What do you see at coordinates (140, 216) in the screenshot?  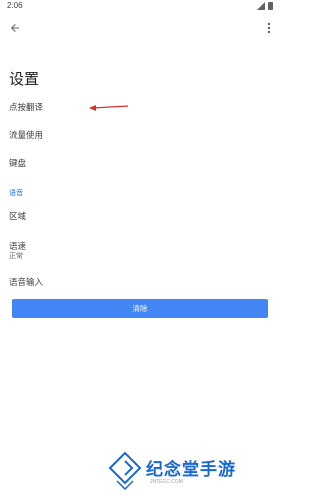 I see `setting-region: 区域` at bounding box center [140, 216].